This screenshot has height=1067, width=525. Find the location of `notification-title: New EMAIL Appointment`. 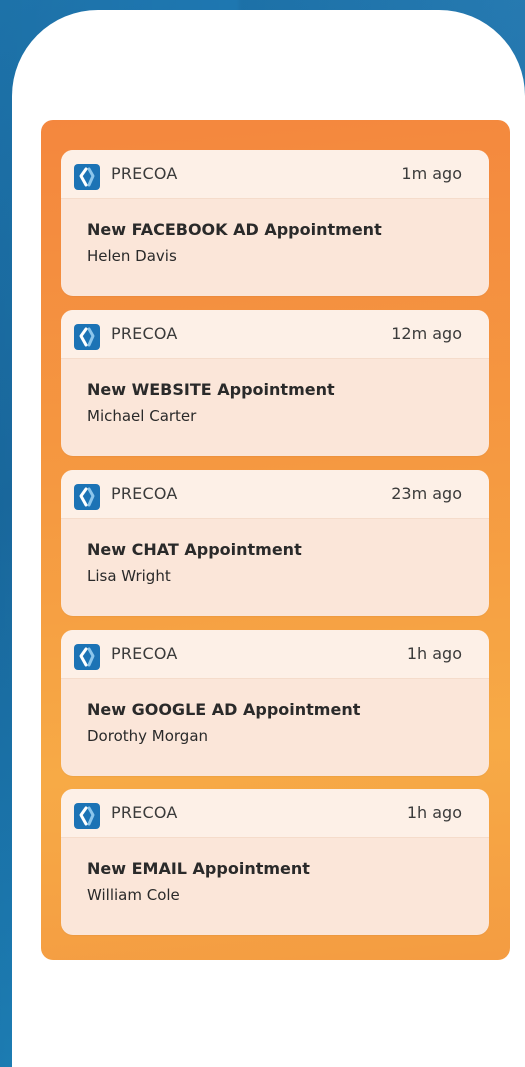

notification-title: New EMAIL Appointment is located at coordinates (198, 868).